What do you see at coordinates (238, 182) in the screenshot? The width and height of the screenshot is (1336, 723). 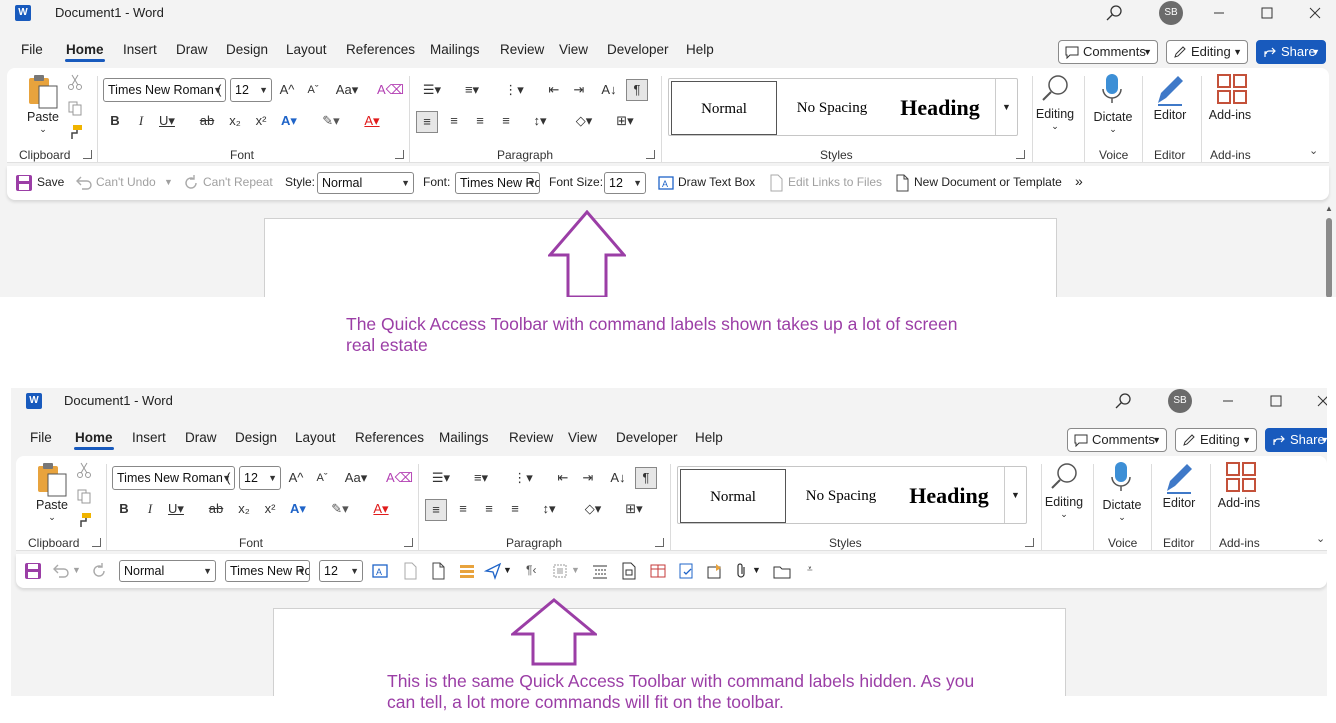 I see `repeat-label: Can't Repeat` at bounding box center [238, 182].